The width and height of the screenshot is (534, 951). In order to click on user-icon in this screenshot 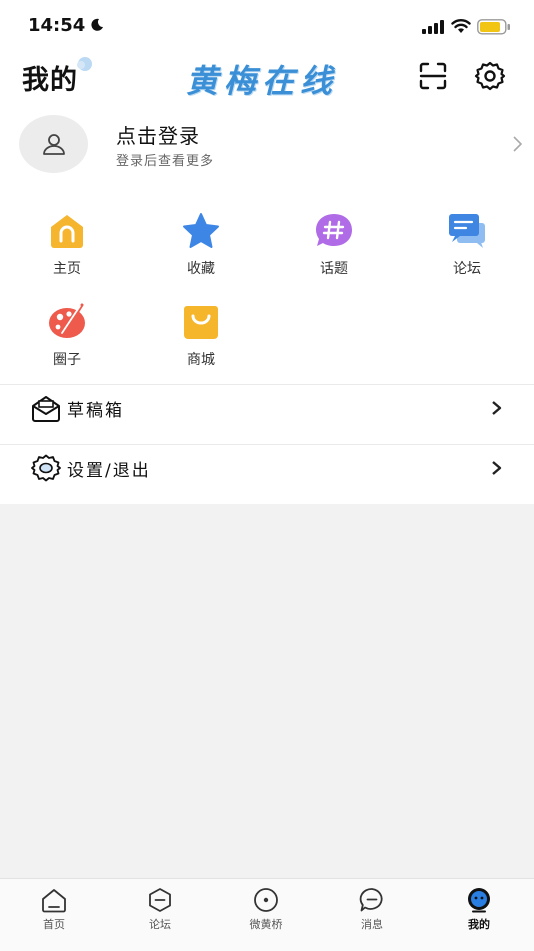, I will do `click(54, 144)`.